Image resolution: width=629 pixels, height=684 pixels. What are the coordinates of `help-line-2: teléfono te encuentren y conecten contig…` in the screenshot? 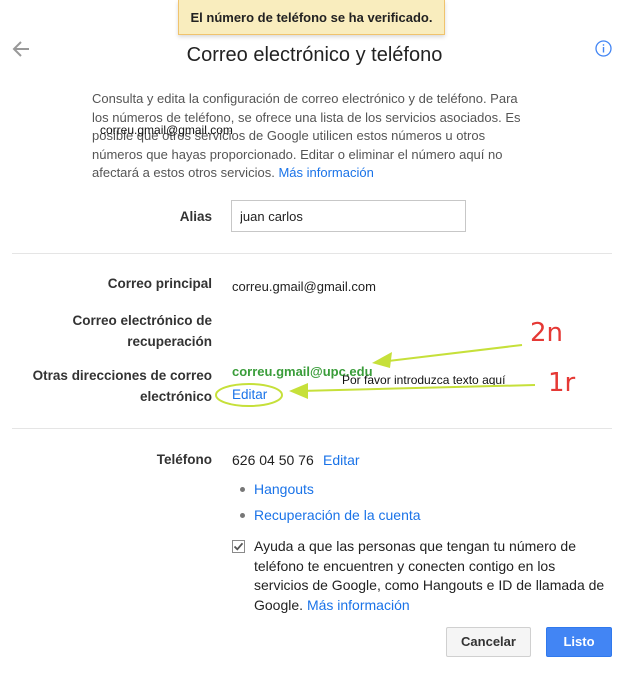 It's located at (405, 565).